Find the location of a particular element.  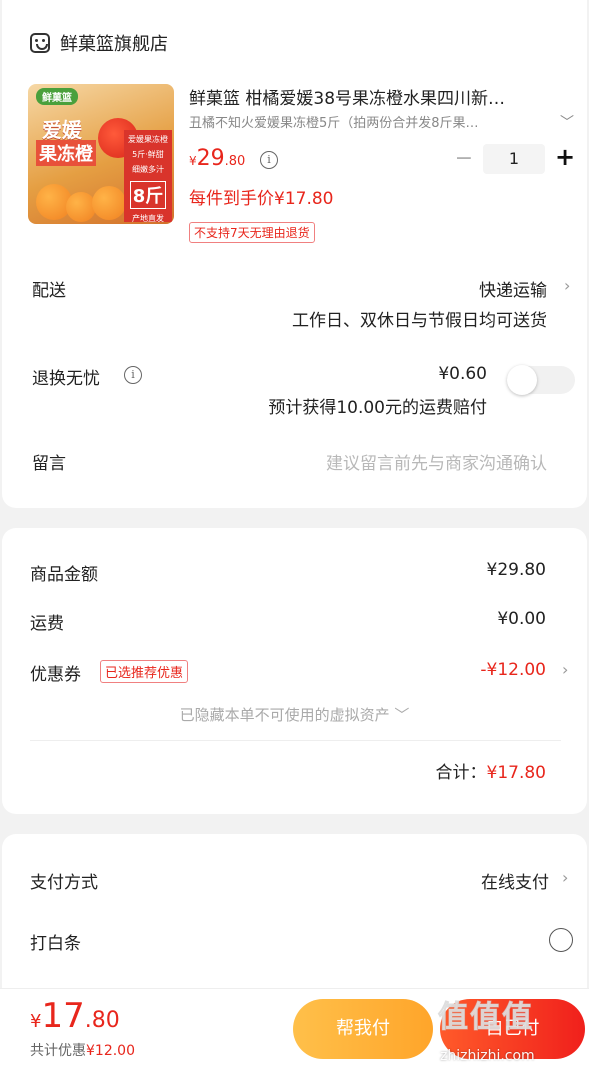

bottom-currency: ¥ is located at coordinates (36, 1021).